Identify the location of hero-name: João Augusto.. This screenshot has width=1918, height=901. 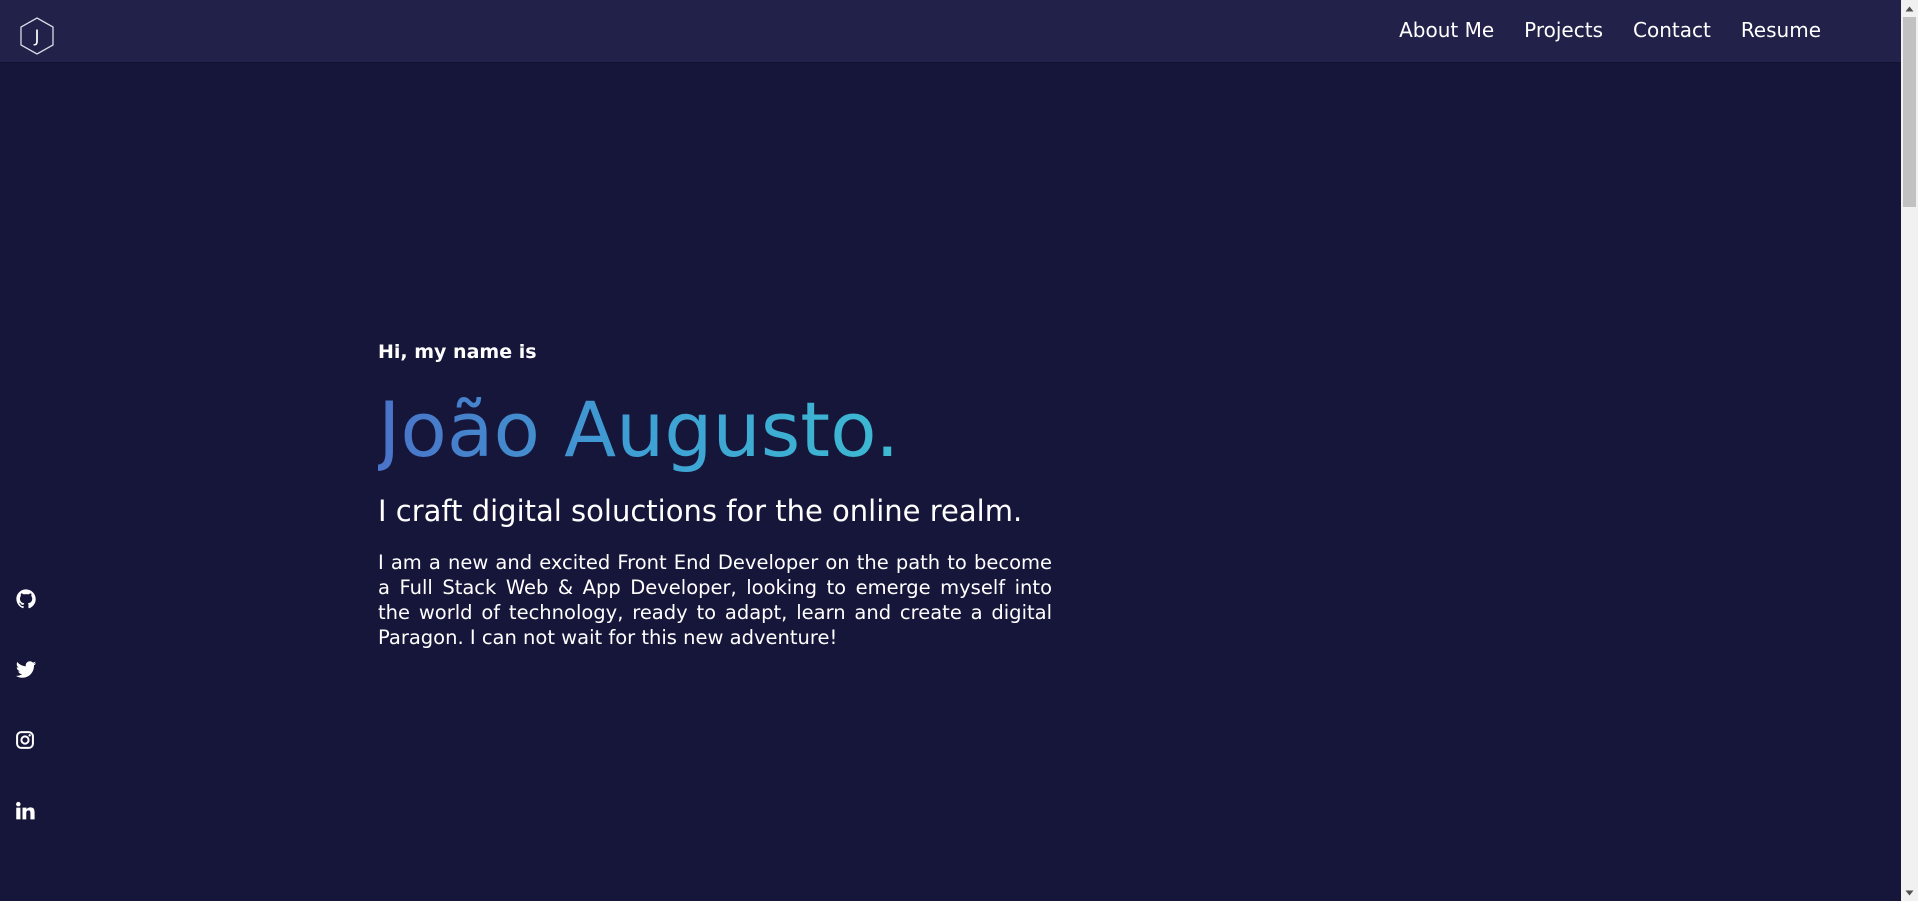
(715, 430).